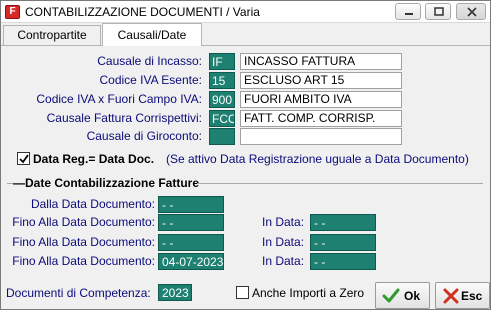 This screenshot has height=310, width=491. What do you see at coordinates (150, 80) in the screenshot?
I see `iva-esente-label: Codice IVA Esente:` at bounding box center [150, 80].